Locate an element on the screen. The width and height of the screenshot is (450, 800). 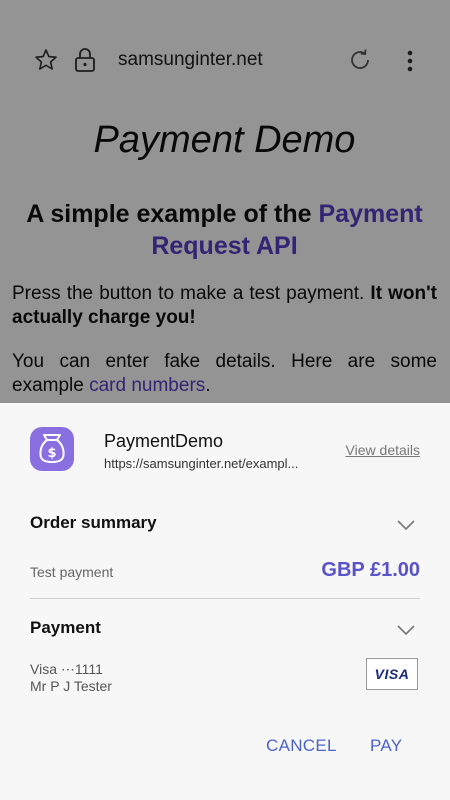
payment-title: Payment is located at coordinates (65, 628).